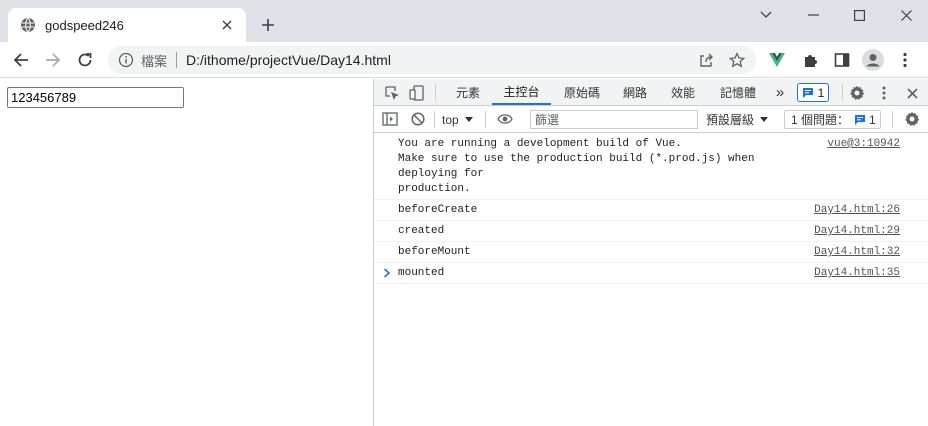 This screenshot has width=928, height=426. I want to click on issues-button: 1 個問題： 1, so click(832, 119).